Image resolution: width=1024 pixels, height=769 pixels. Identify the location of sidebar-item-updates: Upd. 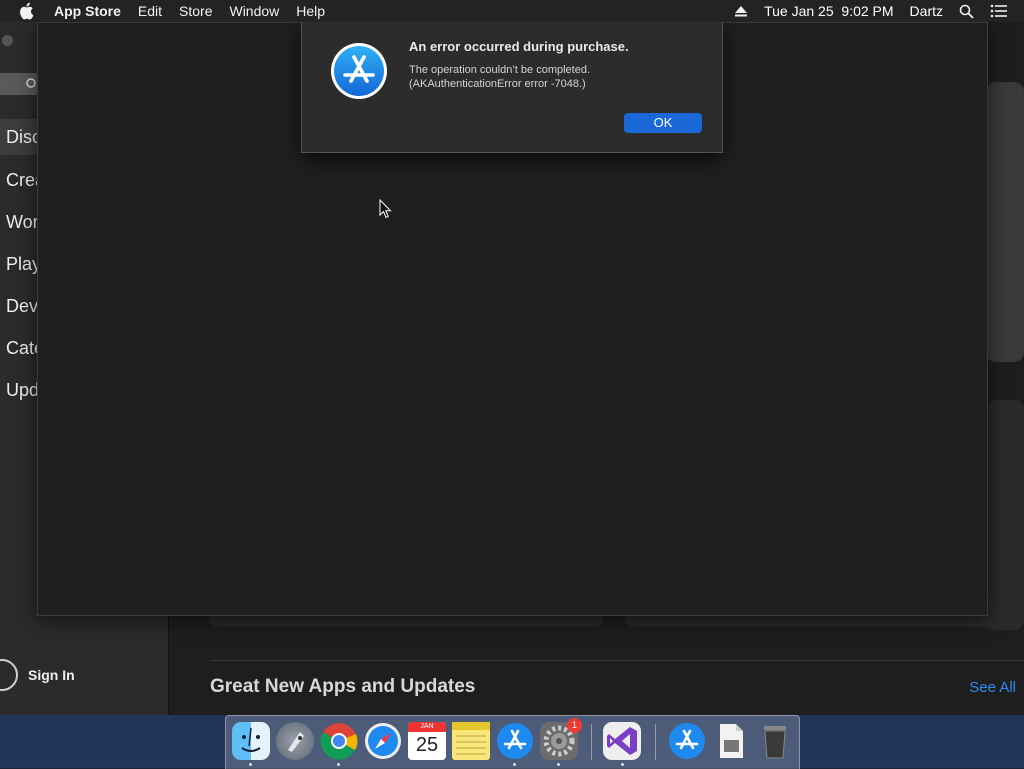
(22, 390).